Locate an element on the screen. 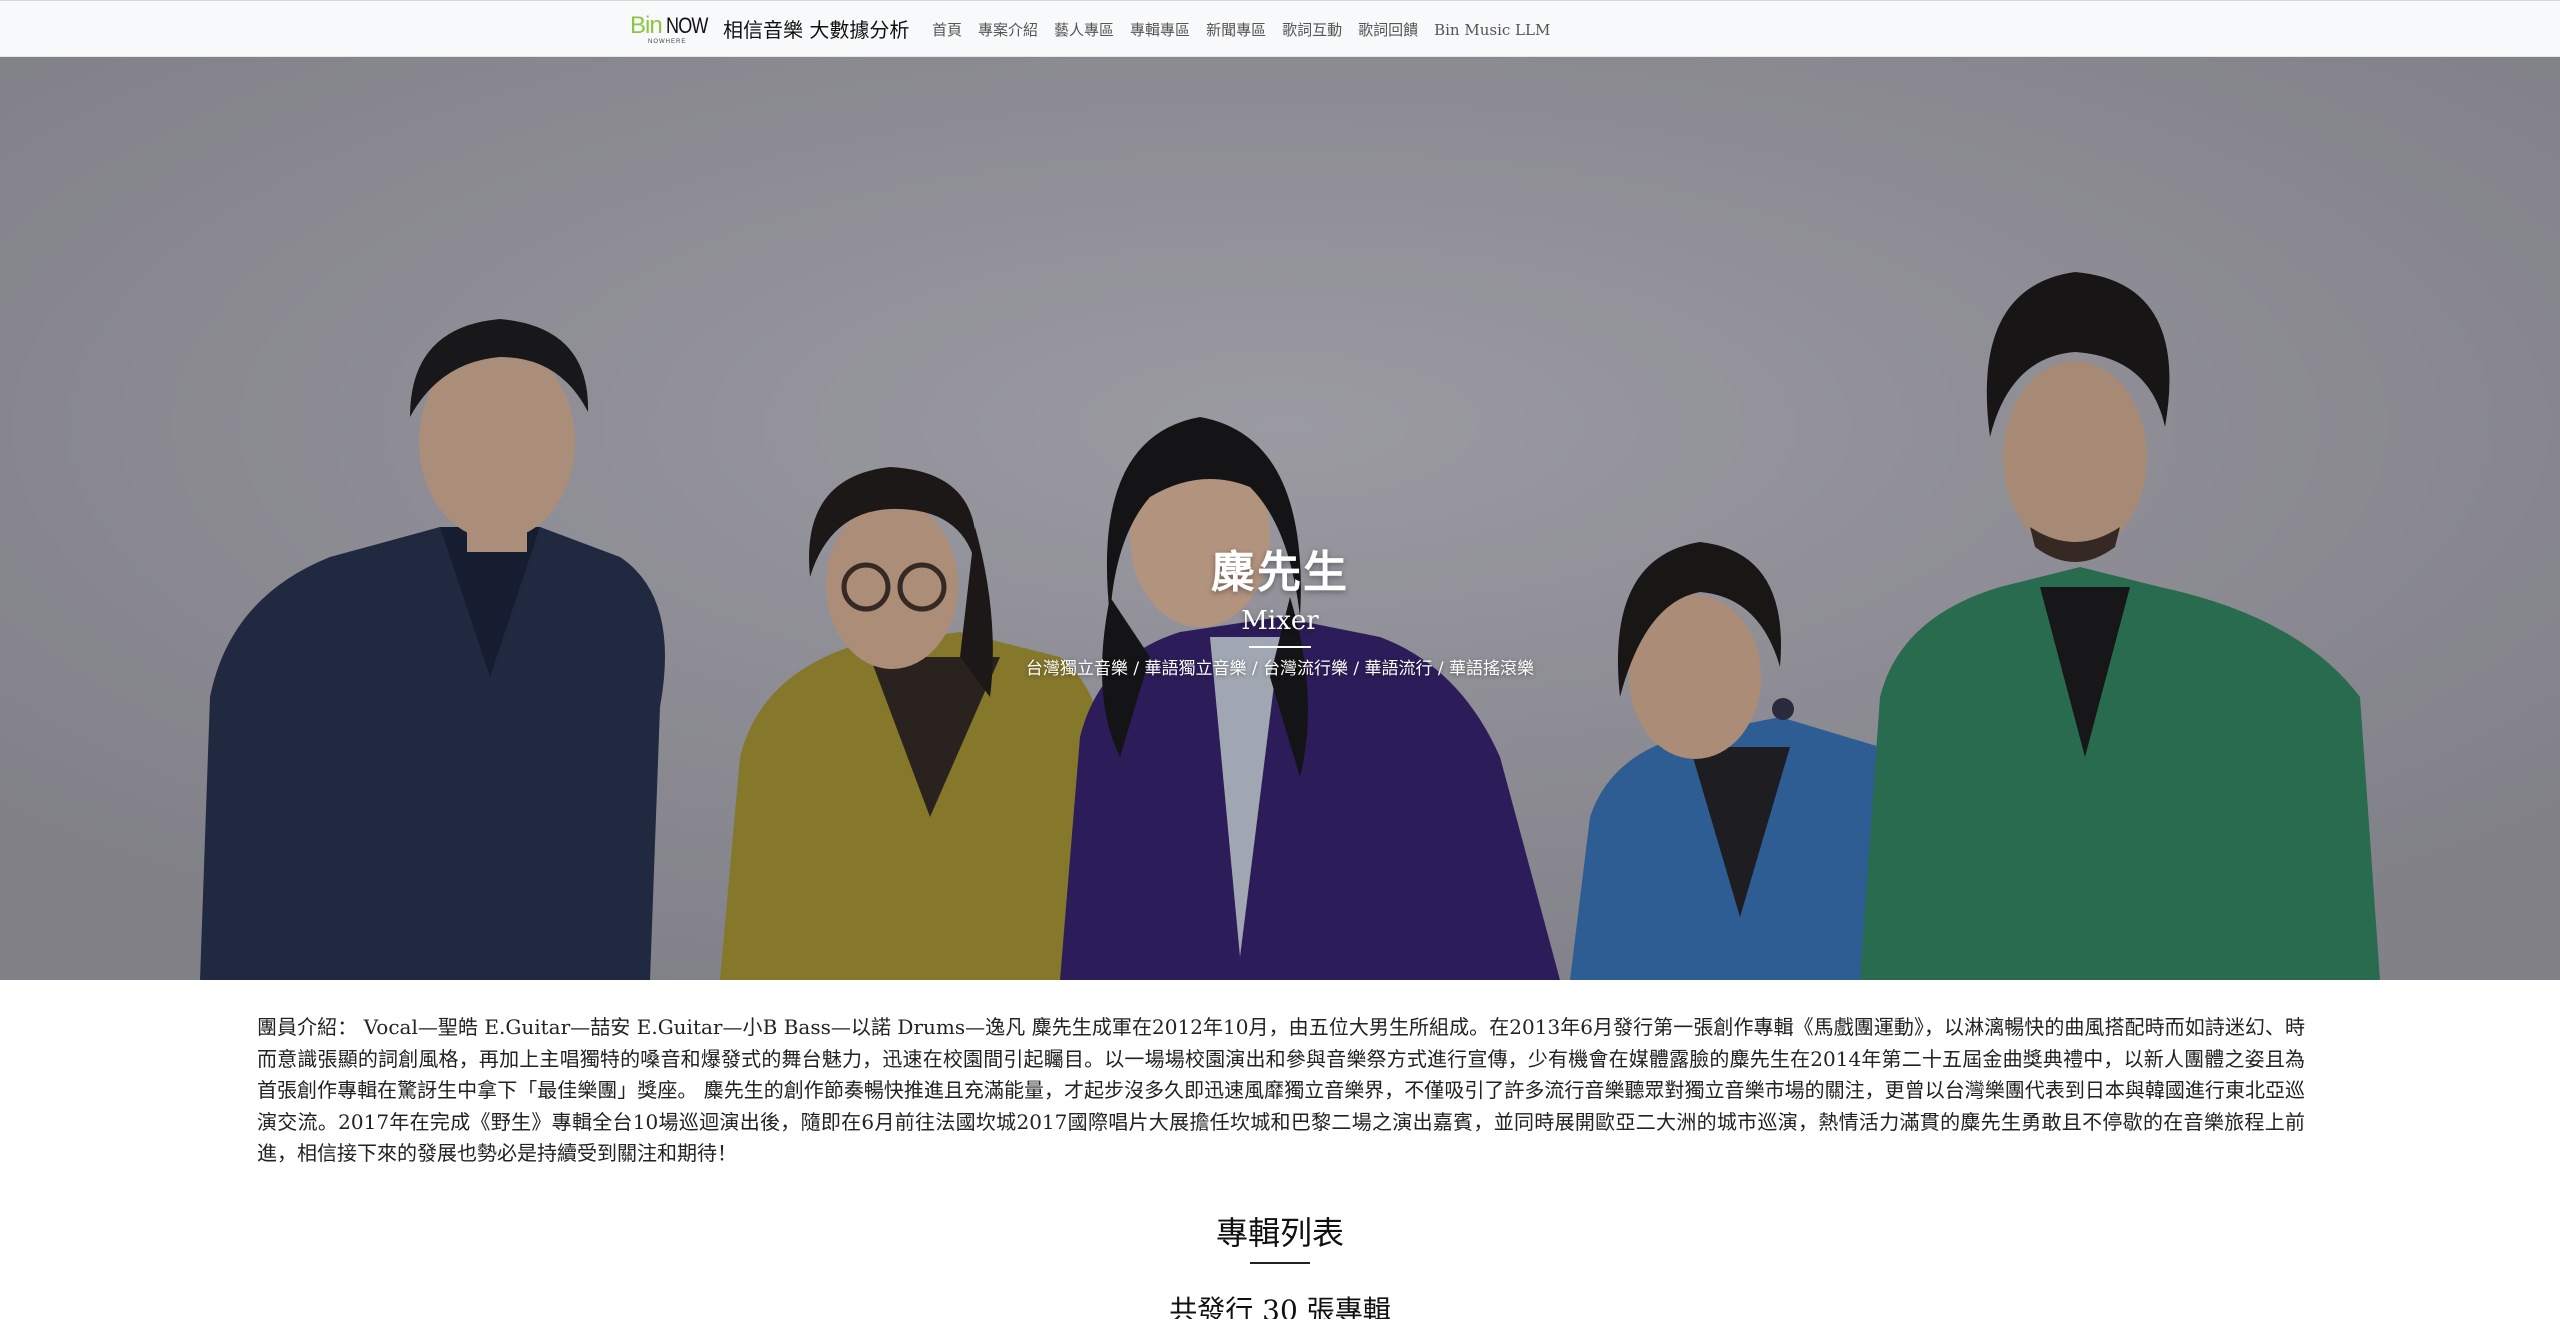 The height and width of the screenshot is (1319, 2560). site-brand: 相信音樂 大數據分析 is located at coordinates (816, 30).